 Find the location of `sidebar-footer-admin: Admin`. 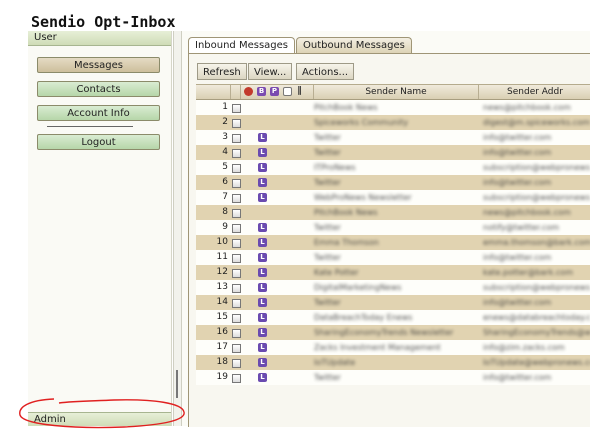

sidebar-footer-admin: Admin is located at coordinates (99, 419).